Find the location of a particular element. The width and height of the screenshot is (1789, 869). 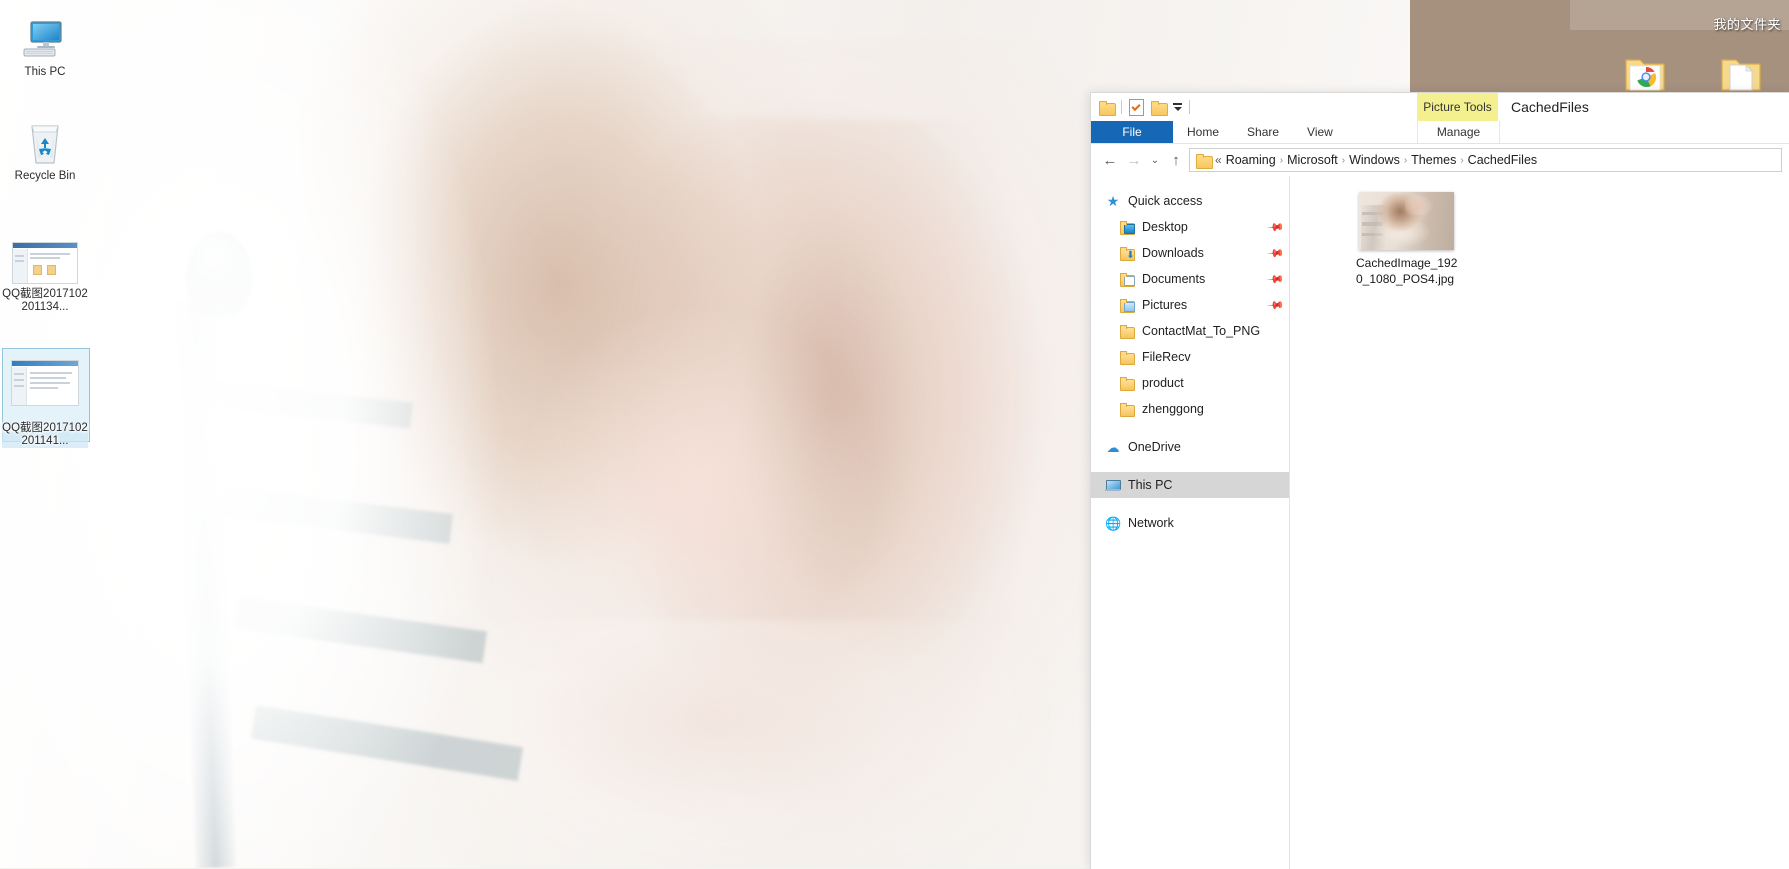

sidebar-item-label: Desktop is located at coordinates (1165, 227).